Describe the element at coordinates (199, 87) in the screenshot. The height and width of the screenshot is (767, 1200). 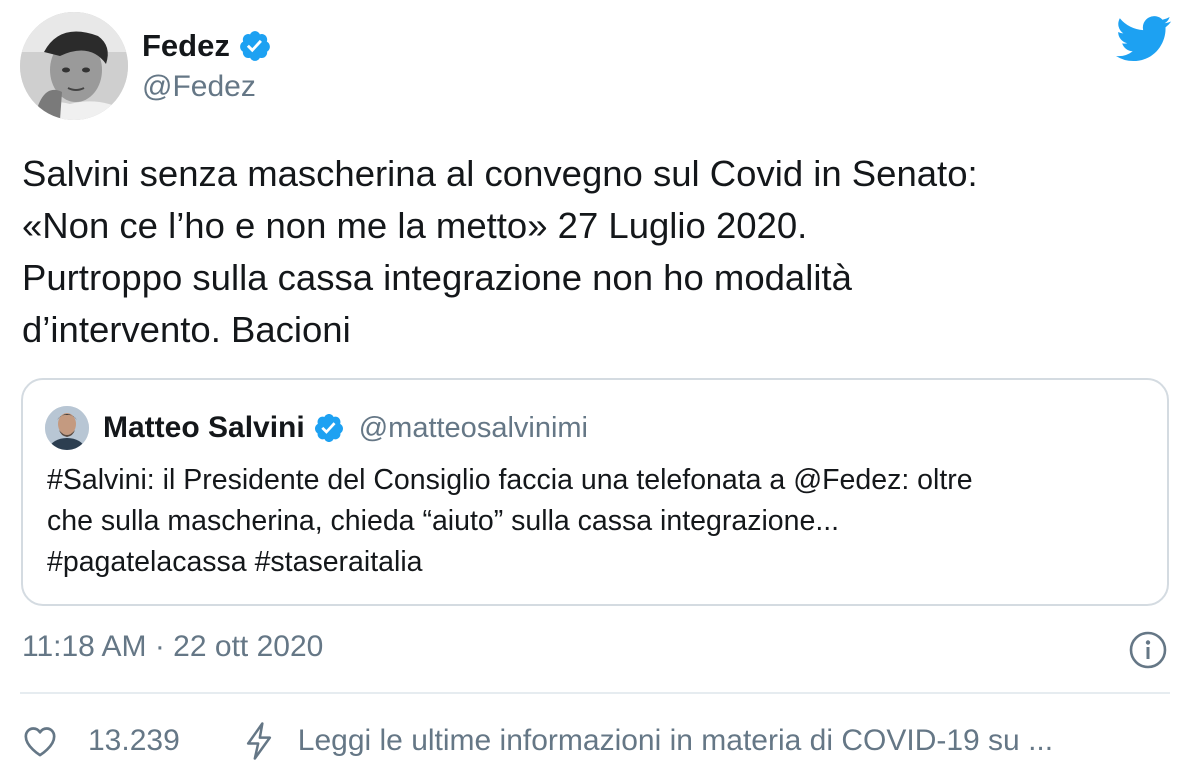
I see `author-handle: @Fedez` at that location.